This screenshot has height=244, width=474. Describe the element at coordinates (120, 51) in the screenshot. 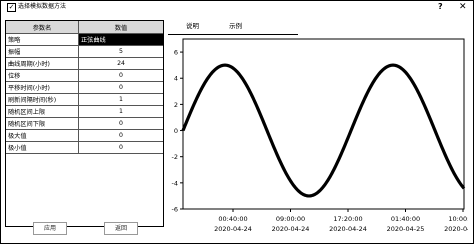

I see `param-value: 5` at that location.